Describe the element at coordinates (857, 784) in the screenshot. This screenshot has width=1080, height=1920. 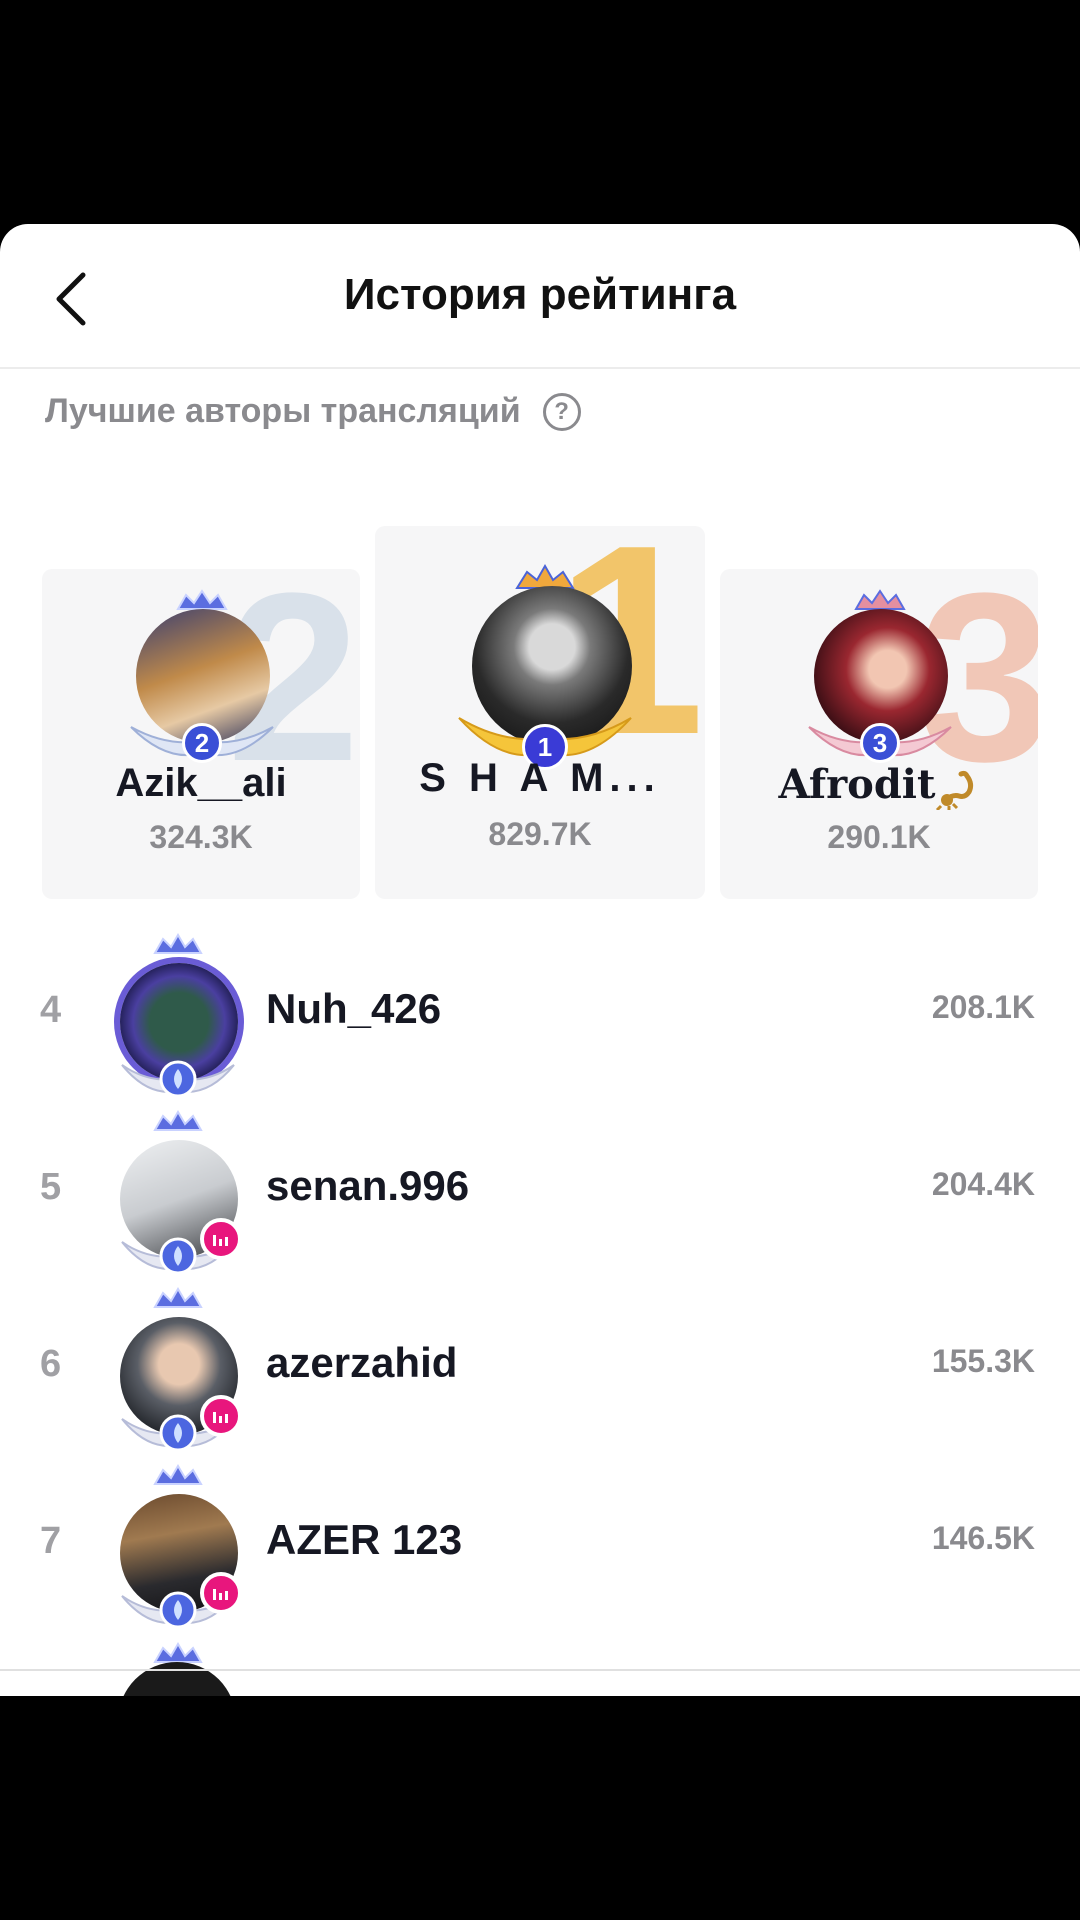
I see `podium-name-text: Afrodit` at that location.